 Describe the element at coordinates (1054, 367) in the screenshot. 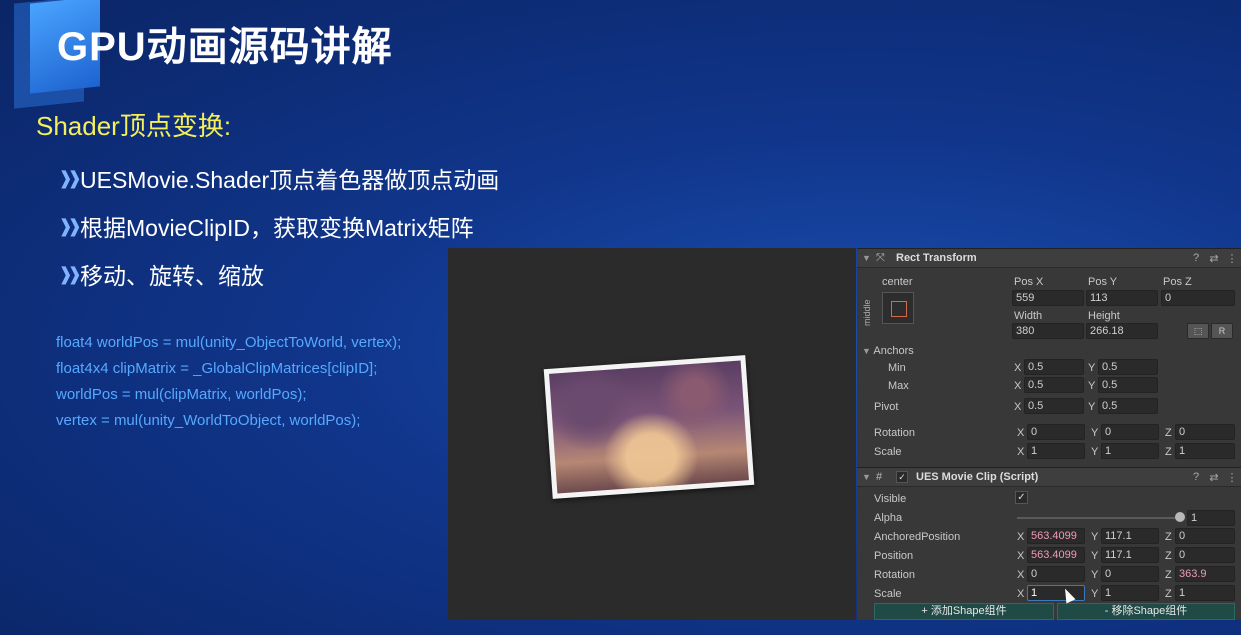

I see `anchor-min-x-field: 0.5` at that location.